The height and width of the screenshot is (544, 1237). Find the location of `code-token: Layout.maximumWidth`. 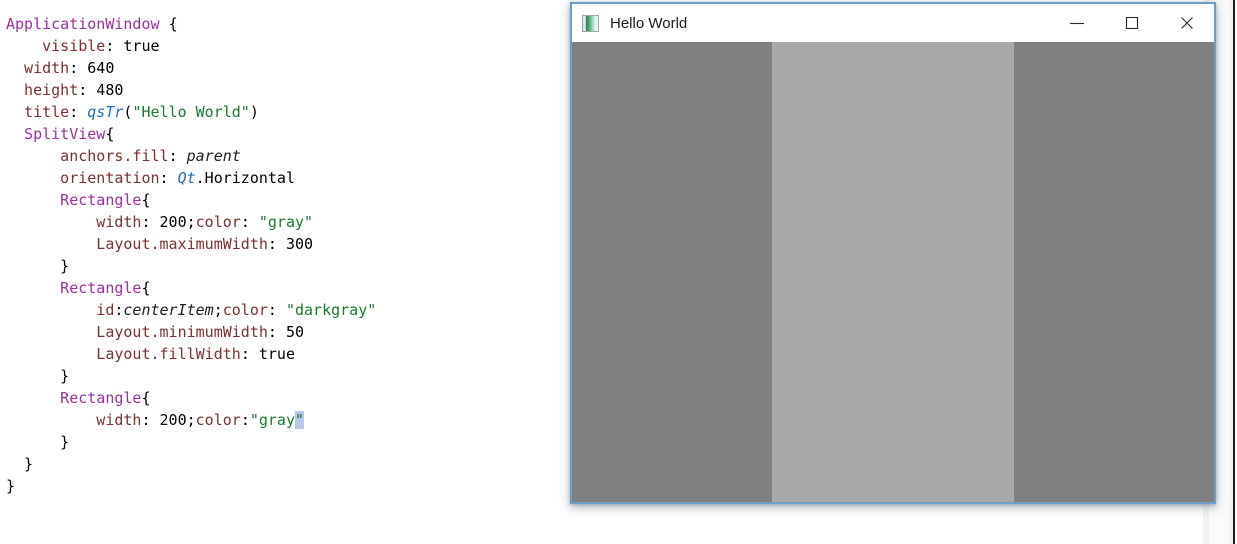

code-token: Layout.maximumWidth is located at coordinates (137, 244).